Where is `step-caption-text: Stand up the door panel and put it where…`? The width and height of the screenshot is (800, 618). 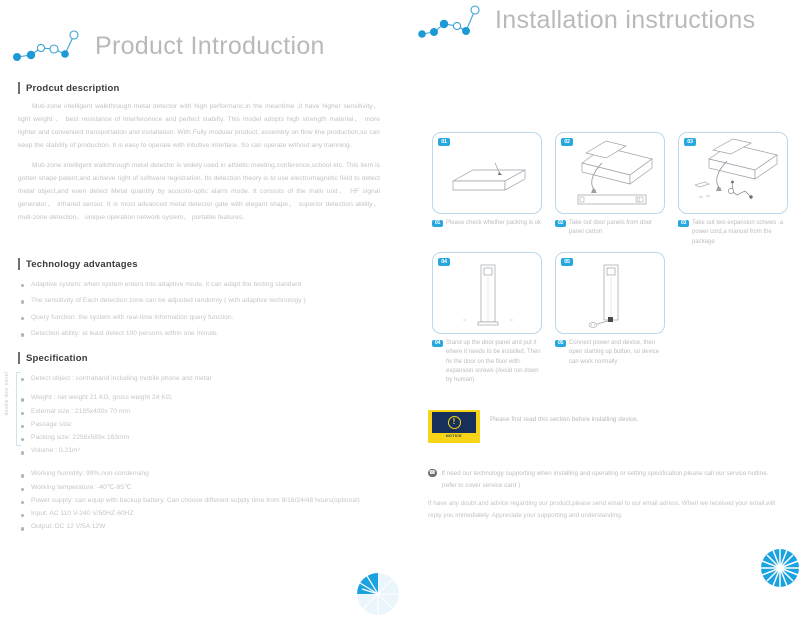 step-caption-text: Stand up the door panel and put it where… is located at coordinates (493, 362).